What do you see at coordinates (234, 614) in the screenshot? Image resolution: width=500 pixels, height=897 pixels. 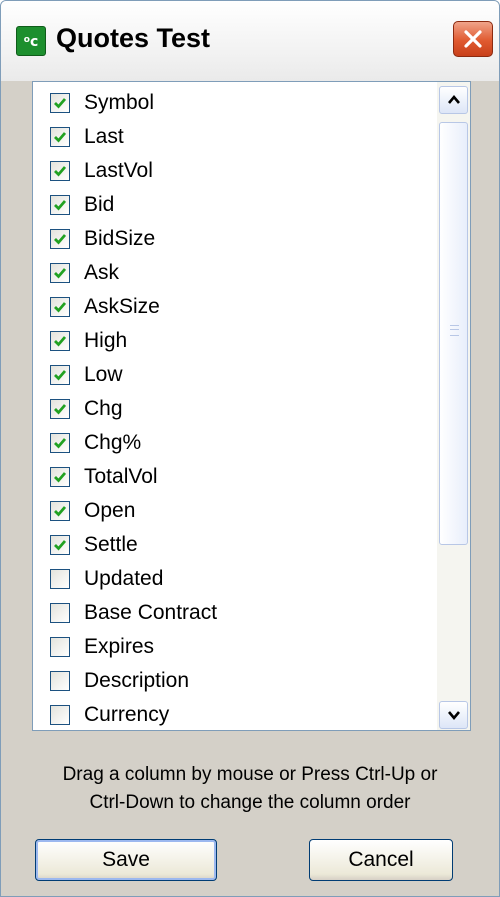 I see `column-item: Base Contract` at bounding box center [234, 614].